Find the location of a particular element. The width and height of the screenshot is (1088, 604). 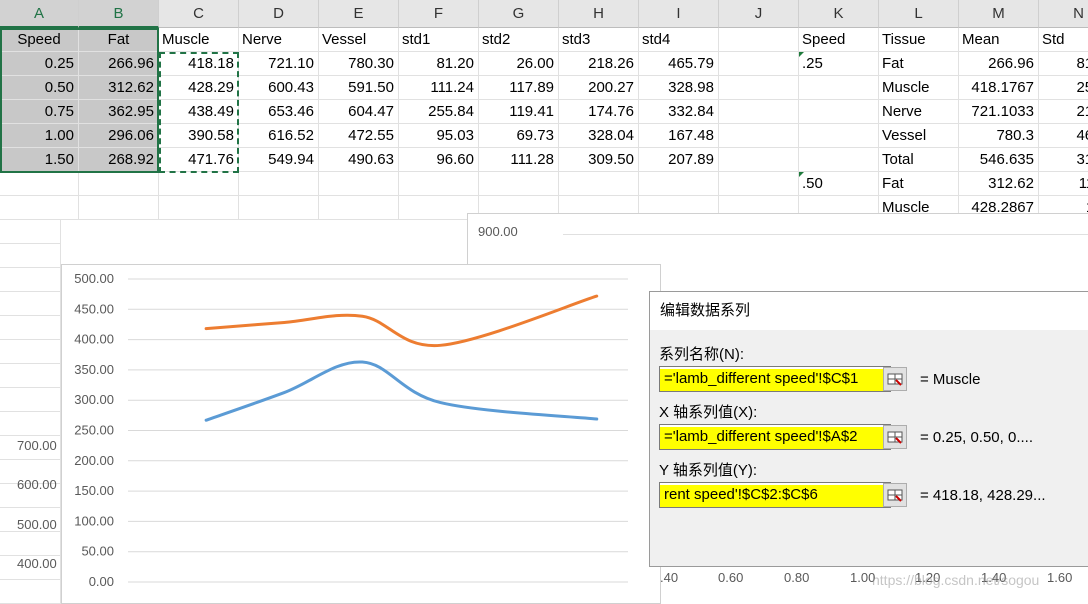

header-cell-b: Fat is located at coordinates (119, 40).